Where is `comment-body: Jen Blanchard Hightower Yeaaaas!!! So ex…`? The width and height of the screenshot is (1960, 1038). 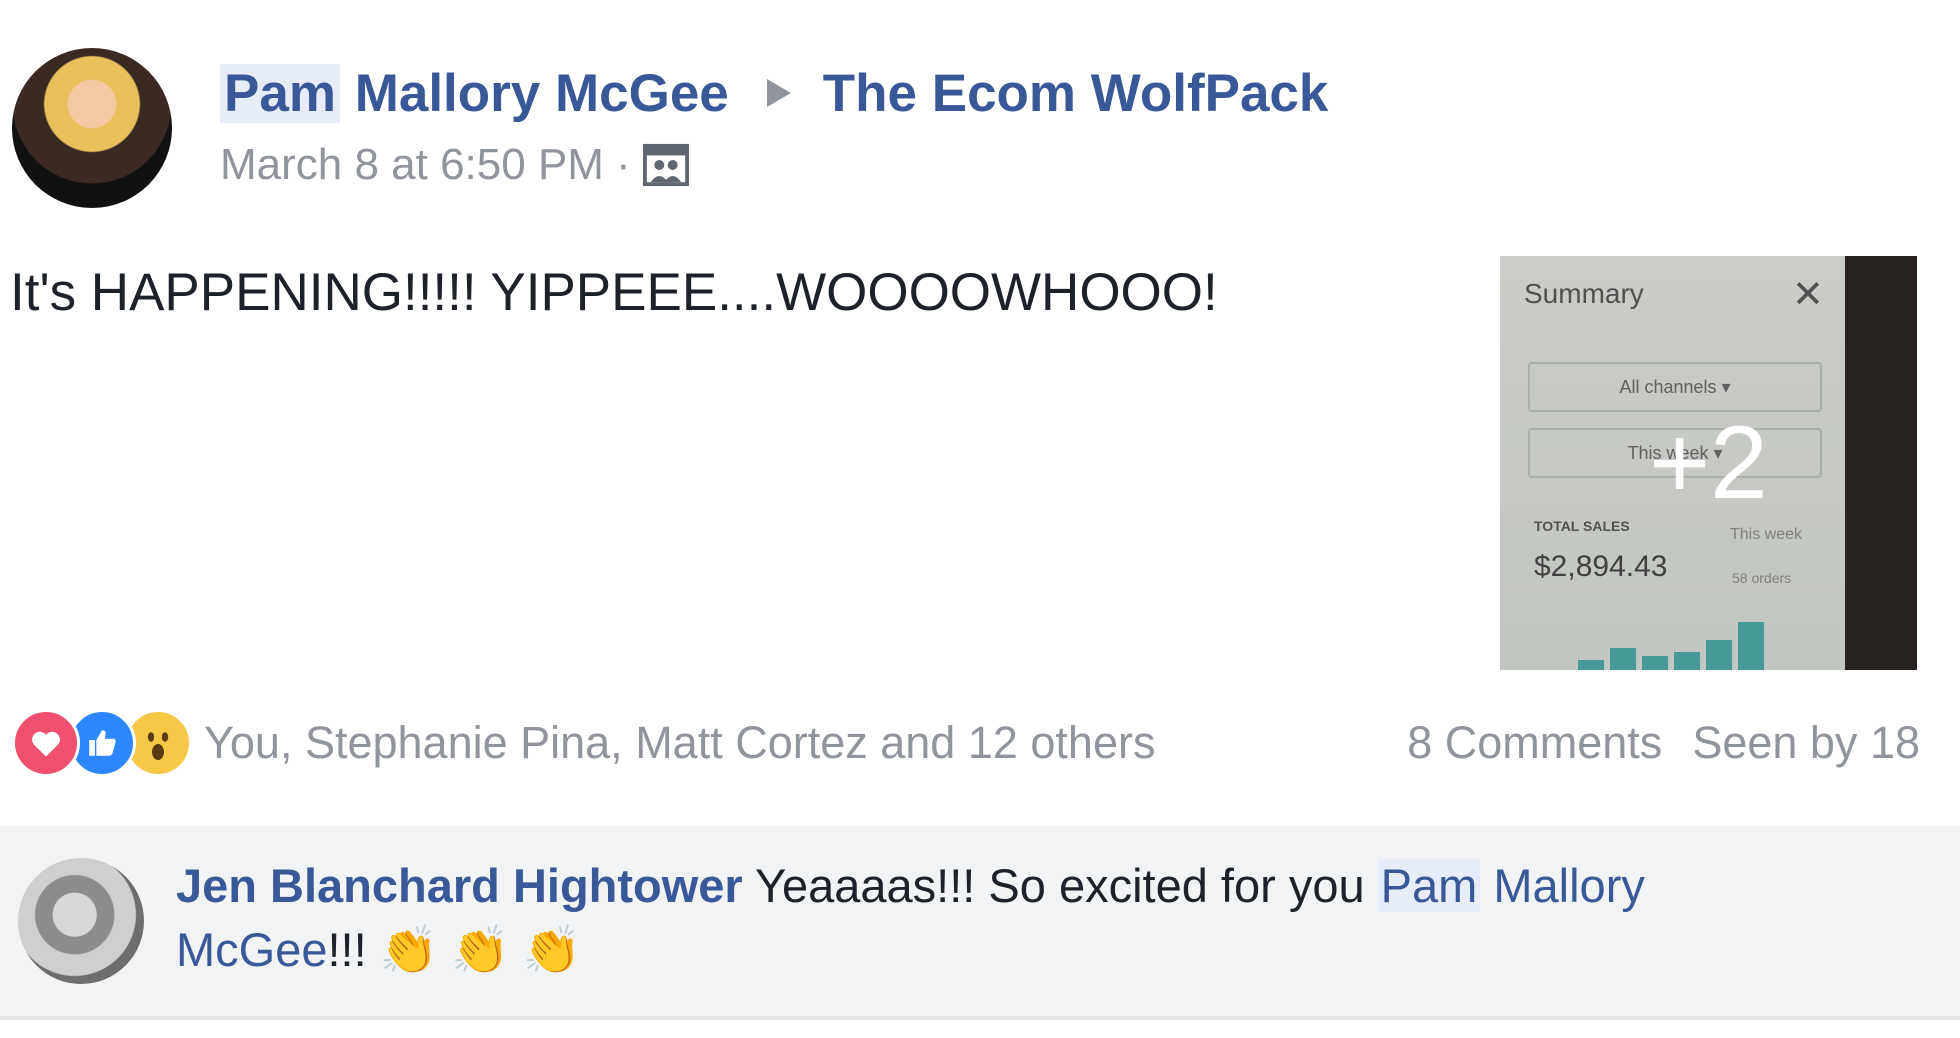
comment-body: Jen Blanchard Hightower Yeaaaas!!! So ex… is located at coordinates (976, 918).